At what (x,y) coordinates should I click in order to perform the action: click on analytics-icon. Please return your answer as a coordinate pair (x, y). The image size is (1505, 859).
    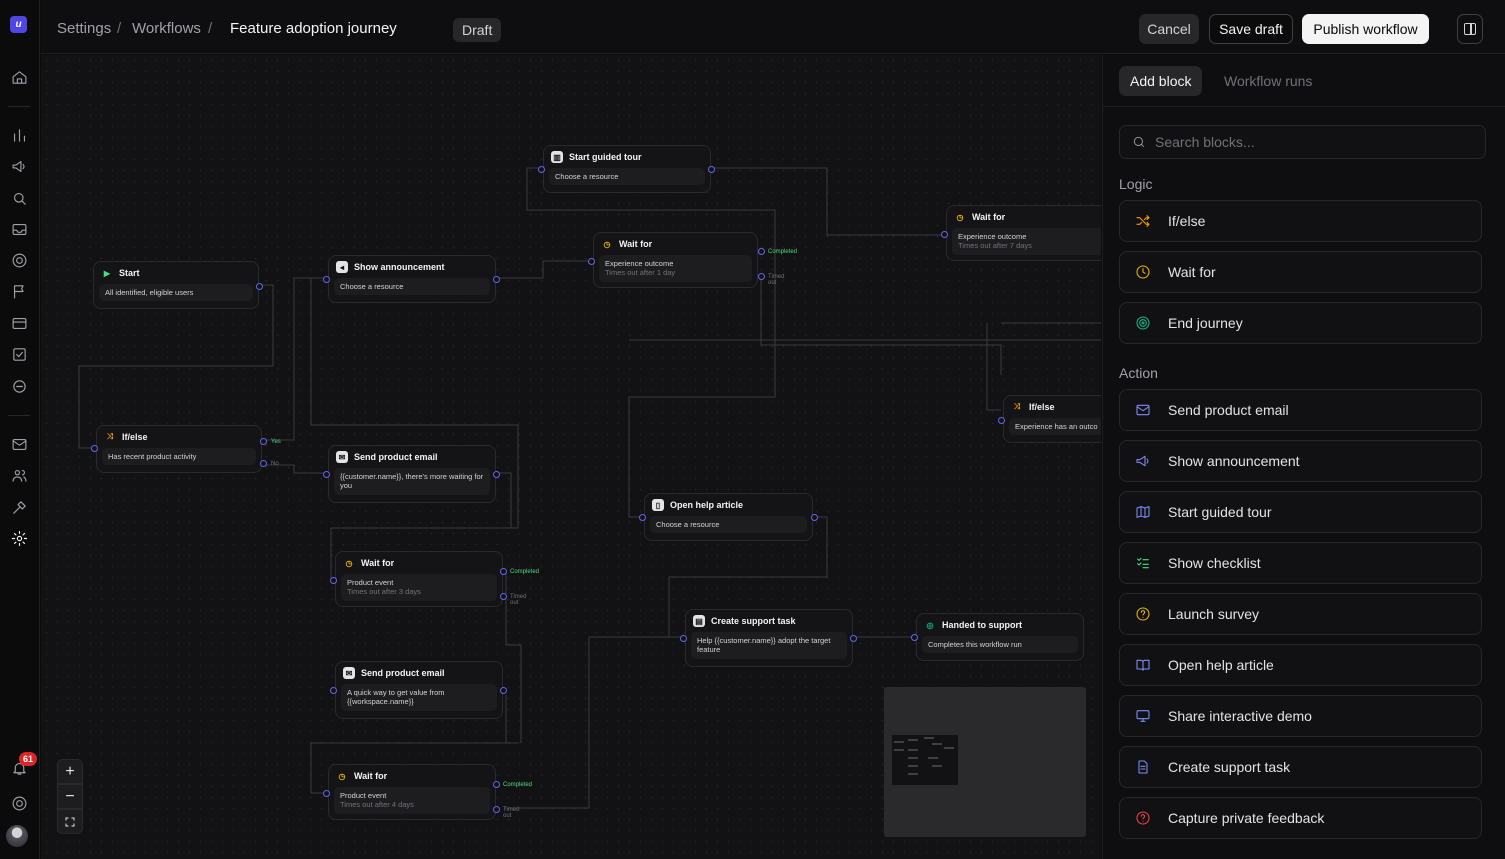
    Looking at the image, I should click on (19, 135).